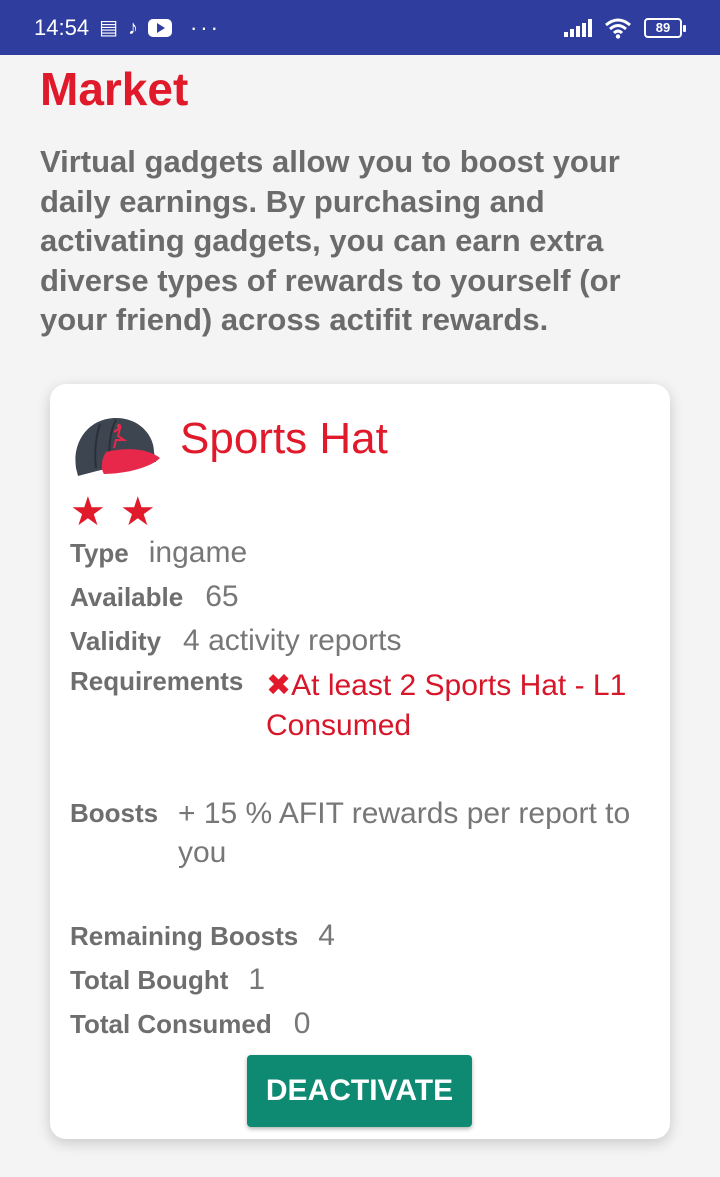  I want to click on notification-icon: ▤, so click(108, 27).